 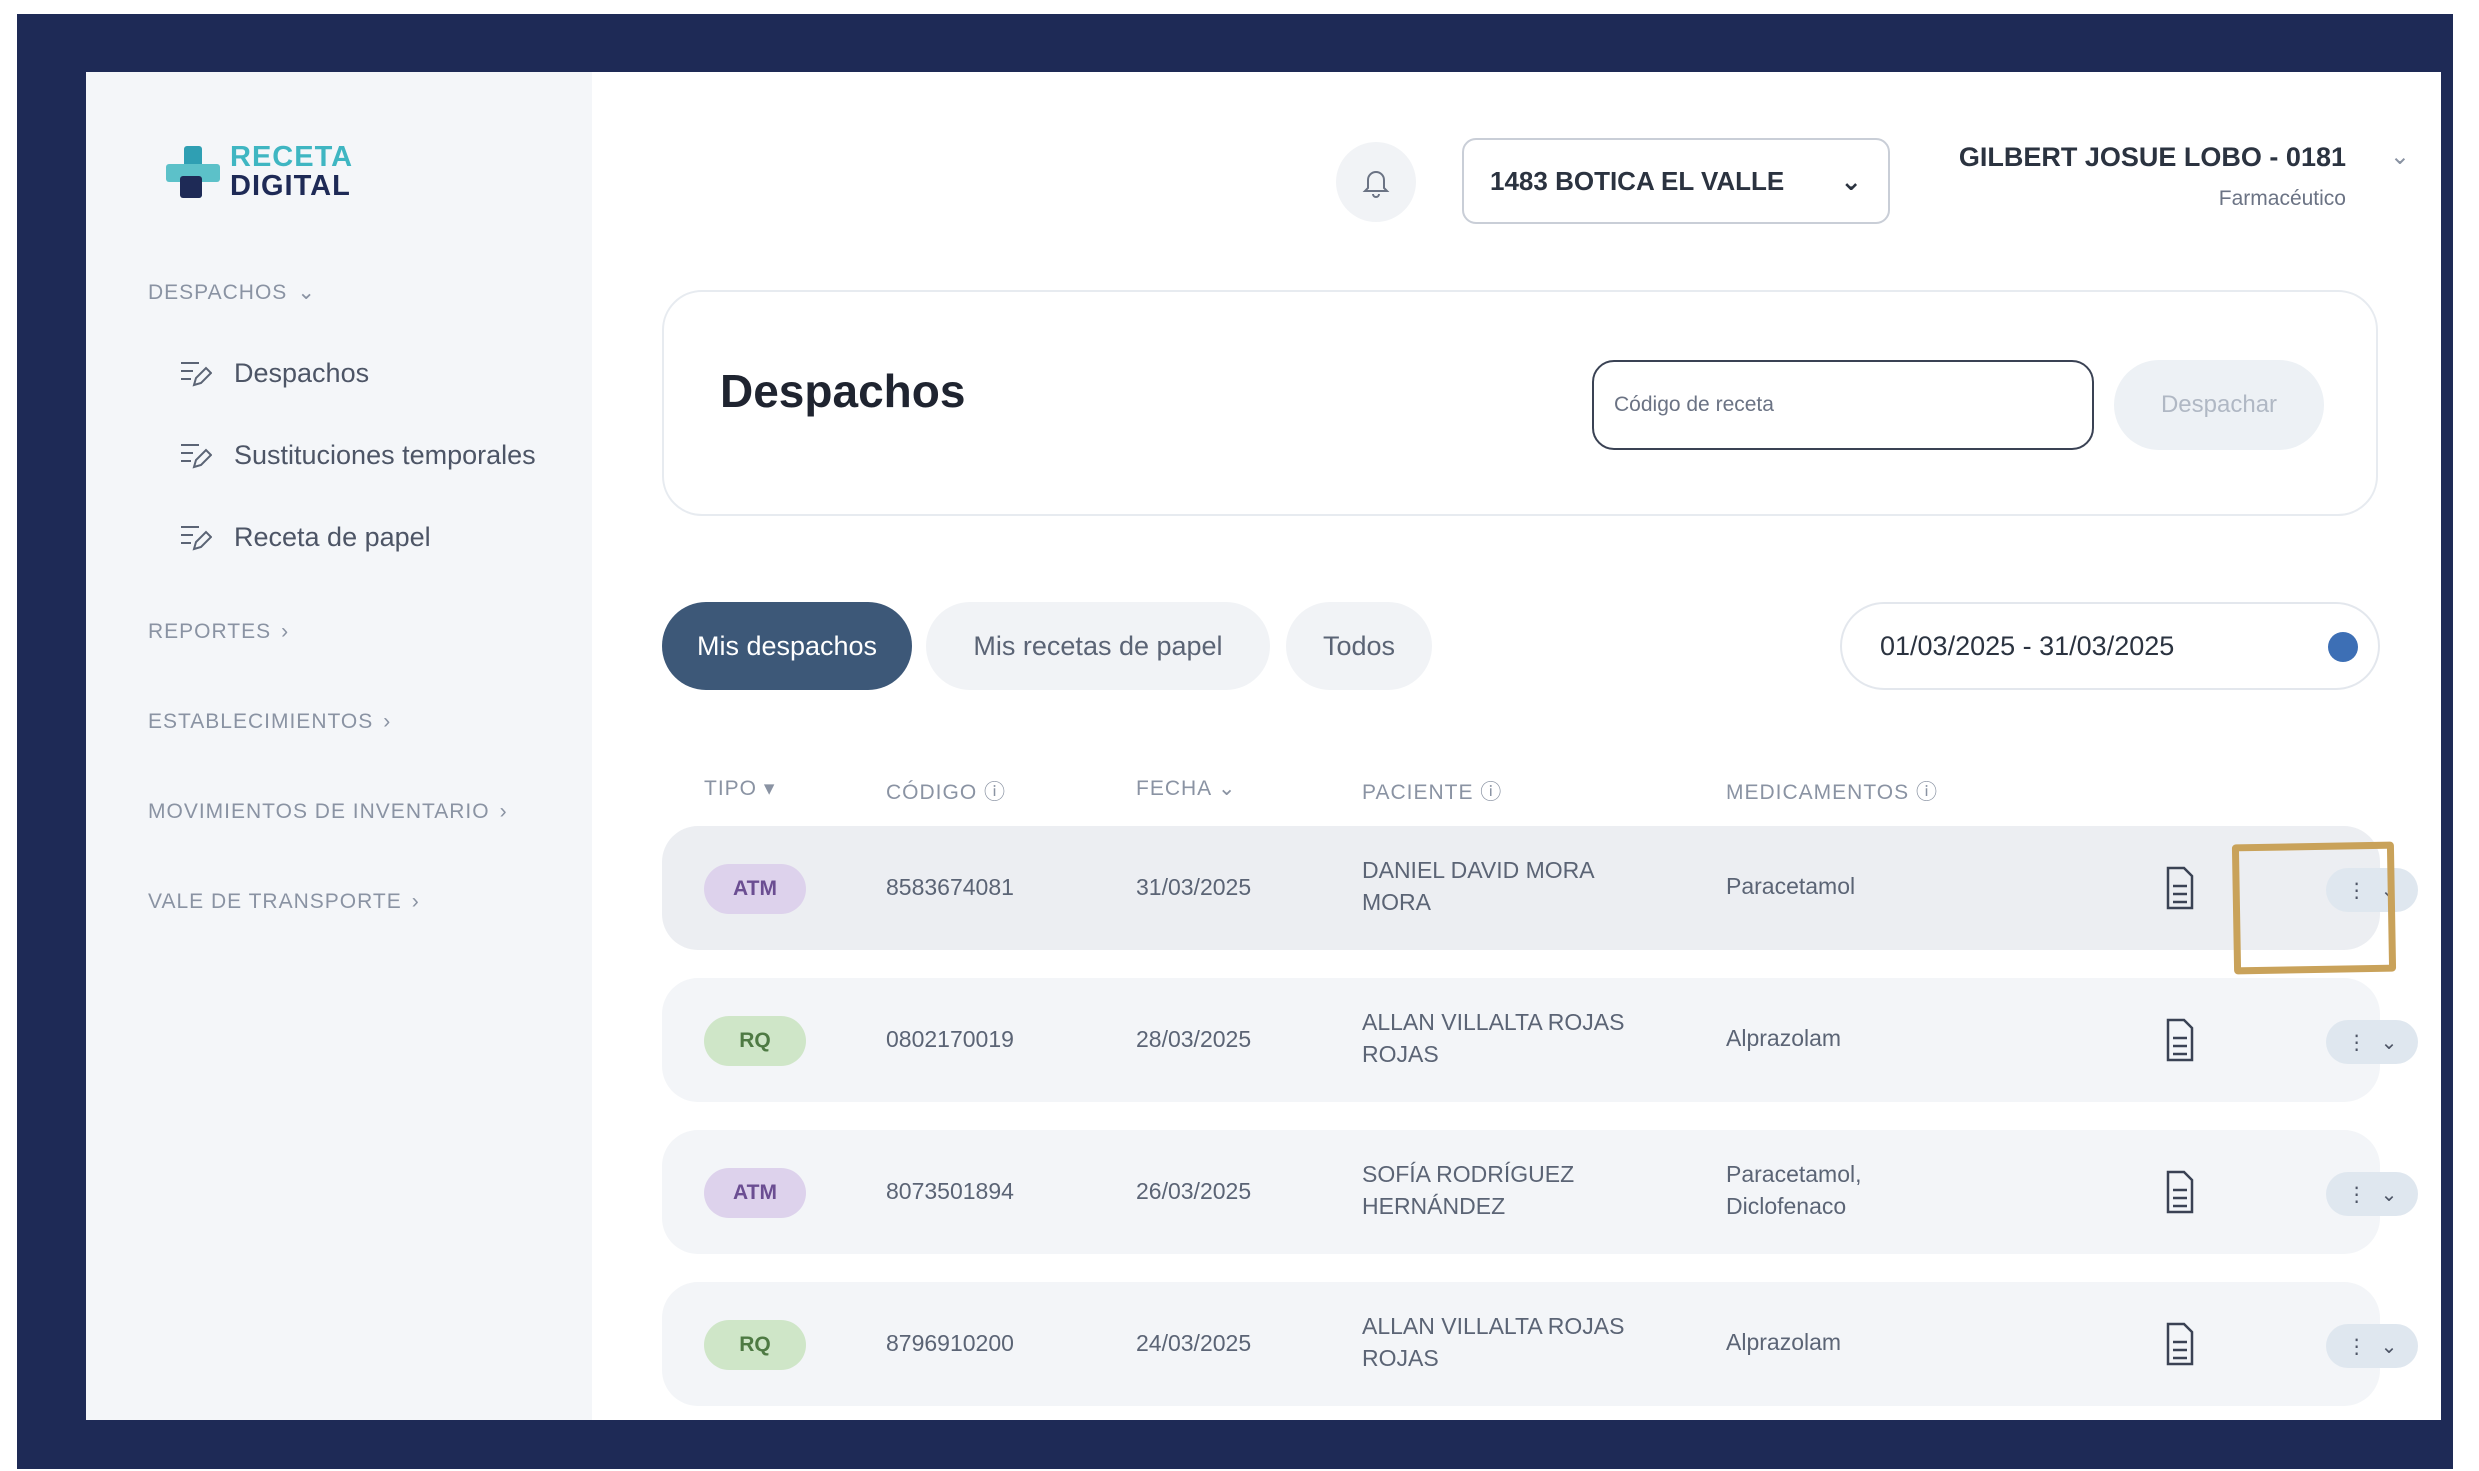 I want to click on sidebar-item-sustituciones: Sustituciones temporales, so click(x=357, y=455).